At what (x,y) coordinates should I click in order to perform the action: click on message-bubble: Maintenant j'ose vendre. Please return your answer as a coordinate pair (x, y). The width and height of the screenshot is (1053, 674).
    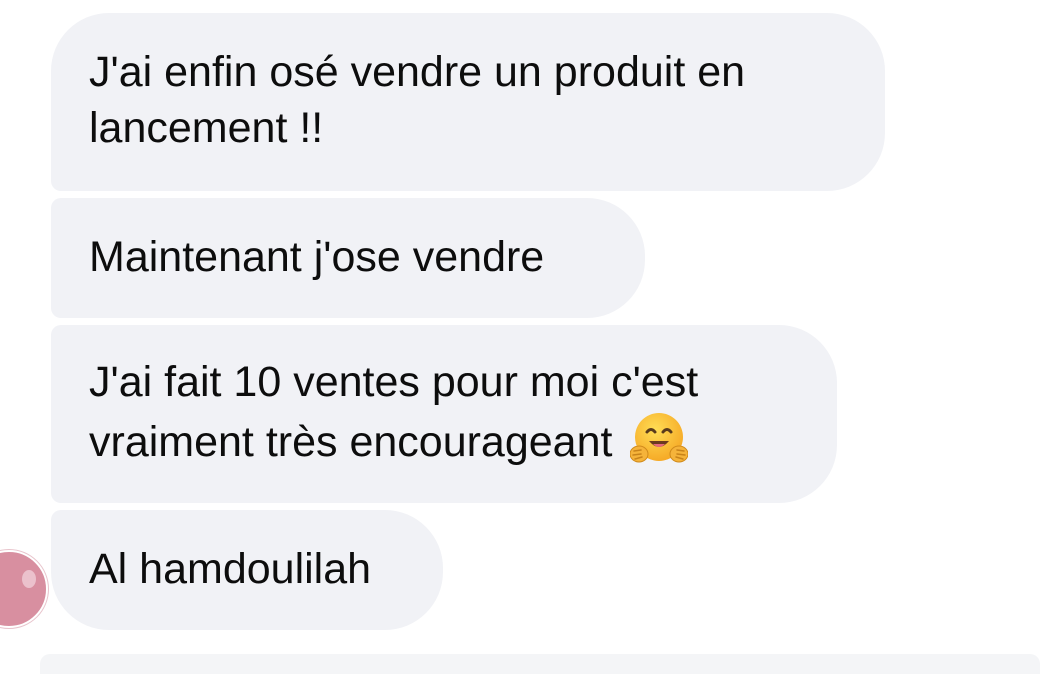
    Looking at the image, I should click on (348, 258).